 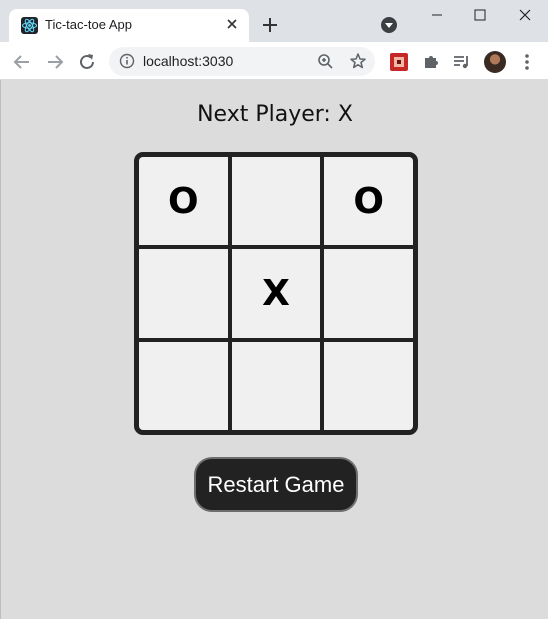 I want to click on extension-icon, so click(x=399, y=62).